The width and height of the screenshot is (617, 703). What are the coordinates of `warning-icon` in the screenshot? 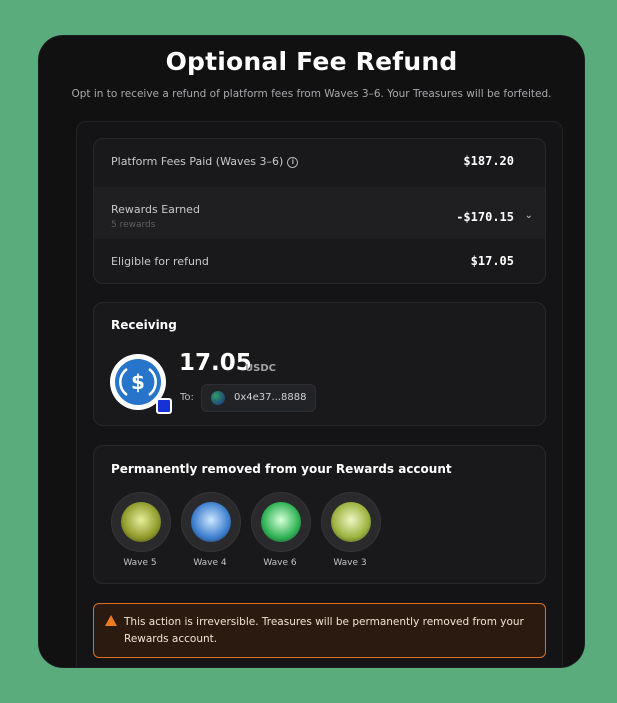 It's located at (111, 620).